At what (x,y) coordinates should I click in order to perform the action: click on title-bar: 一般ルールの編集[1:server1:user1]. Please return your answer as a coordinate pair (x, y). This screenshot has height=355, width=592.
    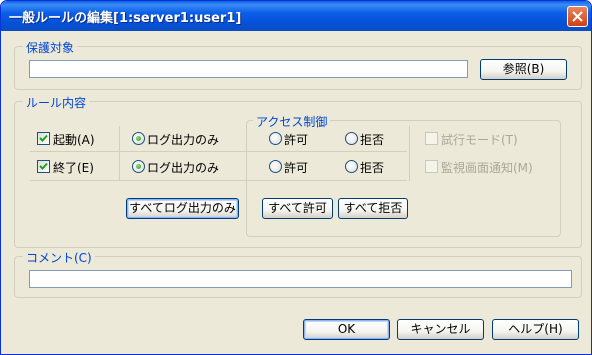
    Looking at the image, I should click on (296, 16).